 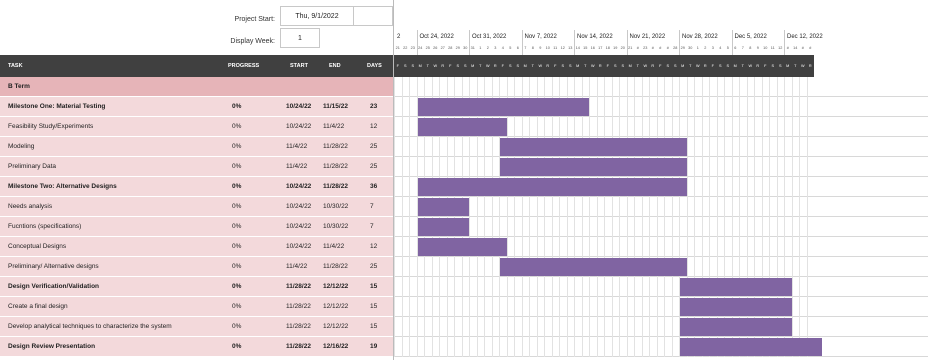 I want to click on end-cell: 11/28/22, so click(x=335, y=266).